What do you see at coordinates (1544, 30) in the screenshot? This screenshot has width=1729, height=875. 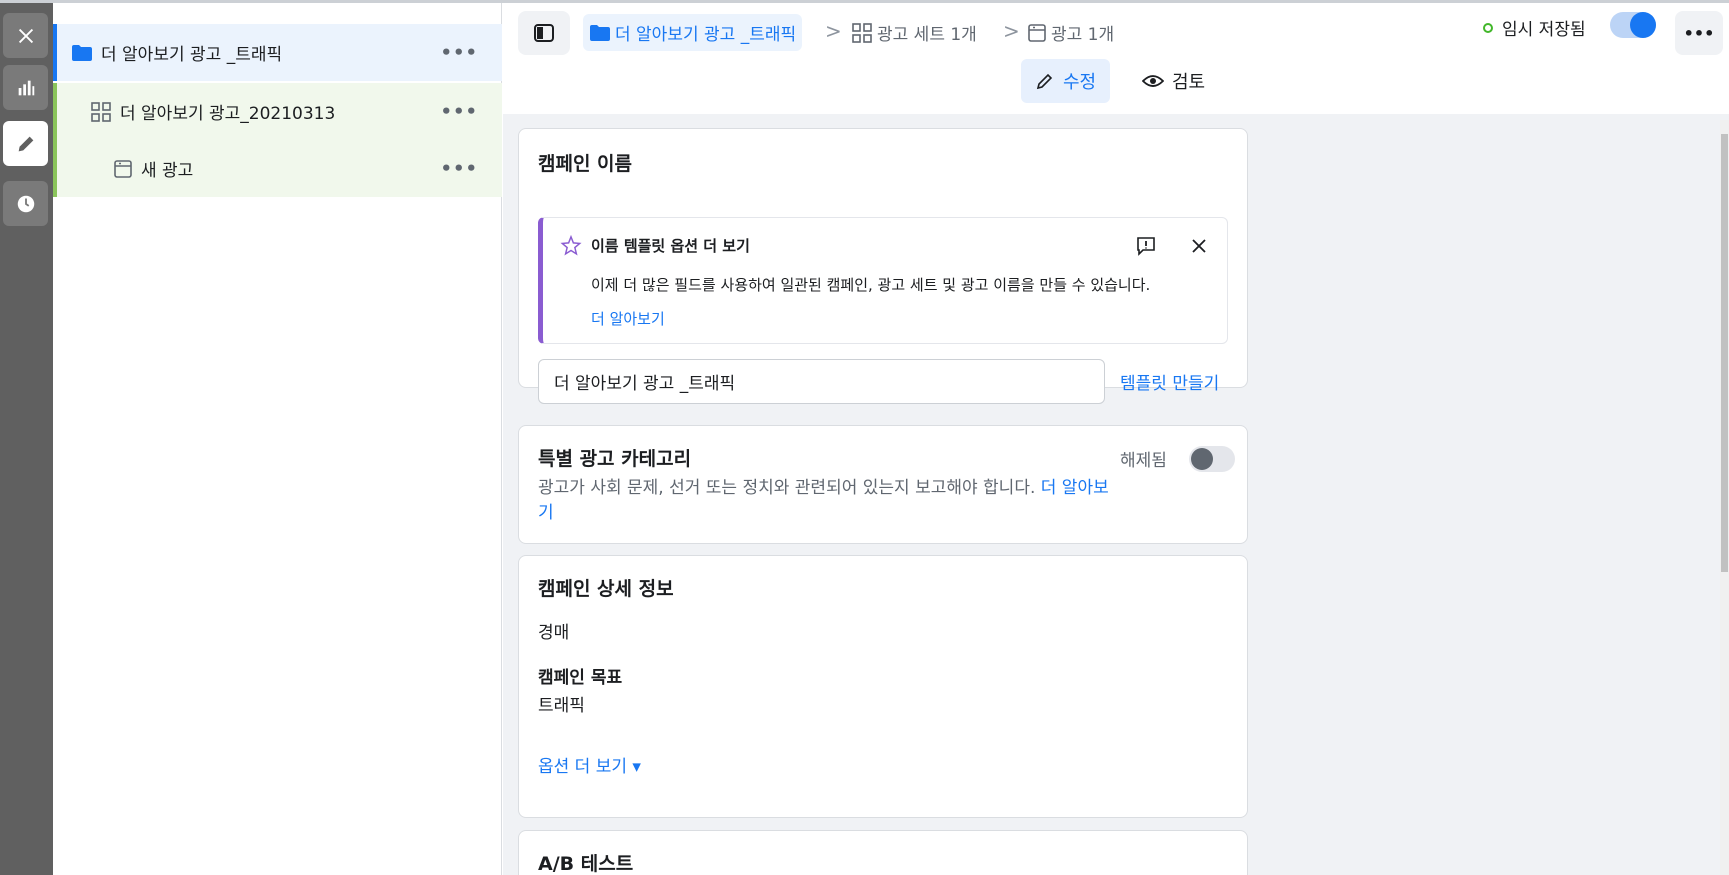 I see `saved-status-label: 임시 저장됨` at bounding box center [1544, 30].